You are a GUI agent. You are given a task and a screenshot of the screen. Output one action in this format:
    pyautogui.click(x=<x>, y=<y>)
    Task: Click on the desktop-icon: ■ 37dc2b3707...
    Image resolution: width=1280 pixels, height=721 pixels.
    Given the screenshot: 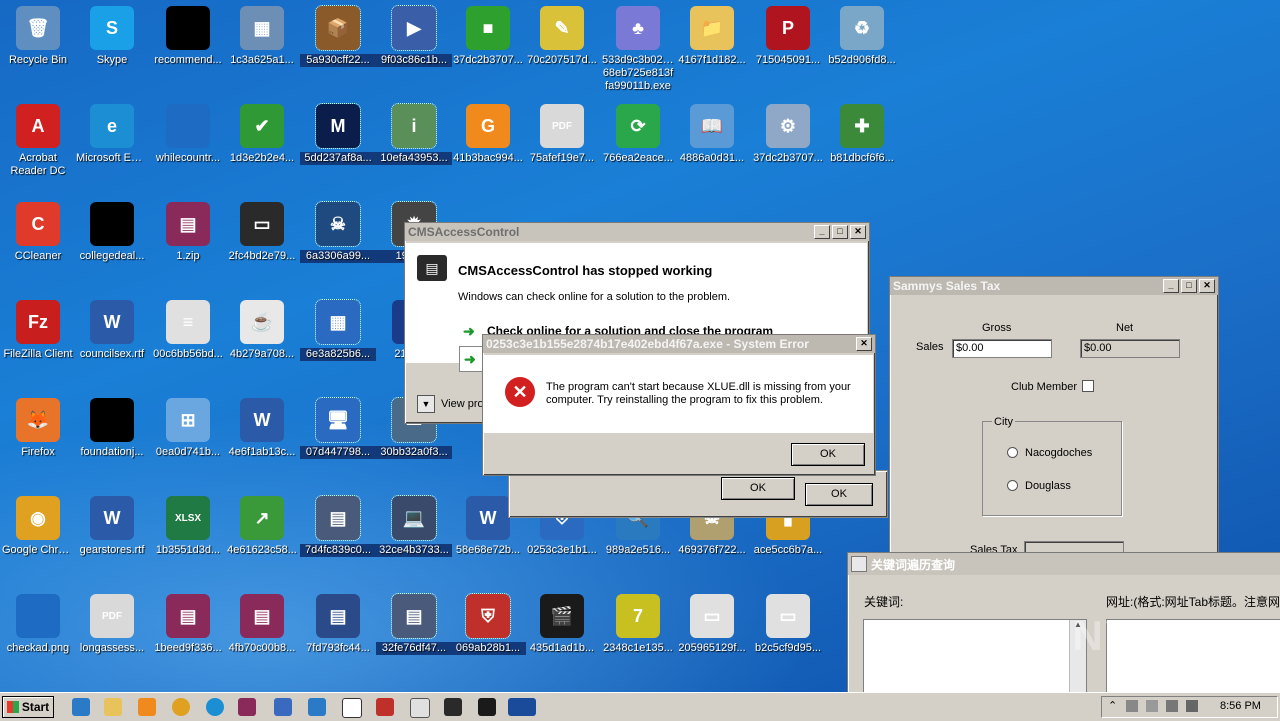 What is the action you would take?
    pyautogui.click(x=488, y=36)
    